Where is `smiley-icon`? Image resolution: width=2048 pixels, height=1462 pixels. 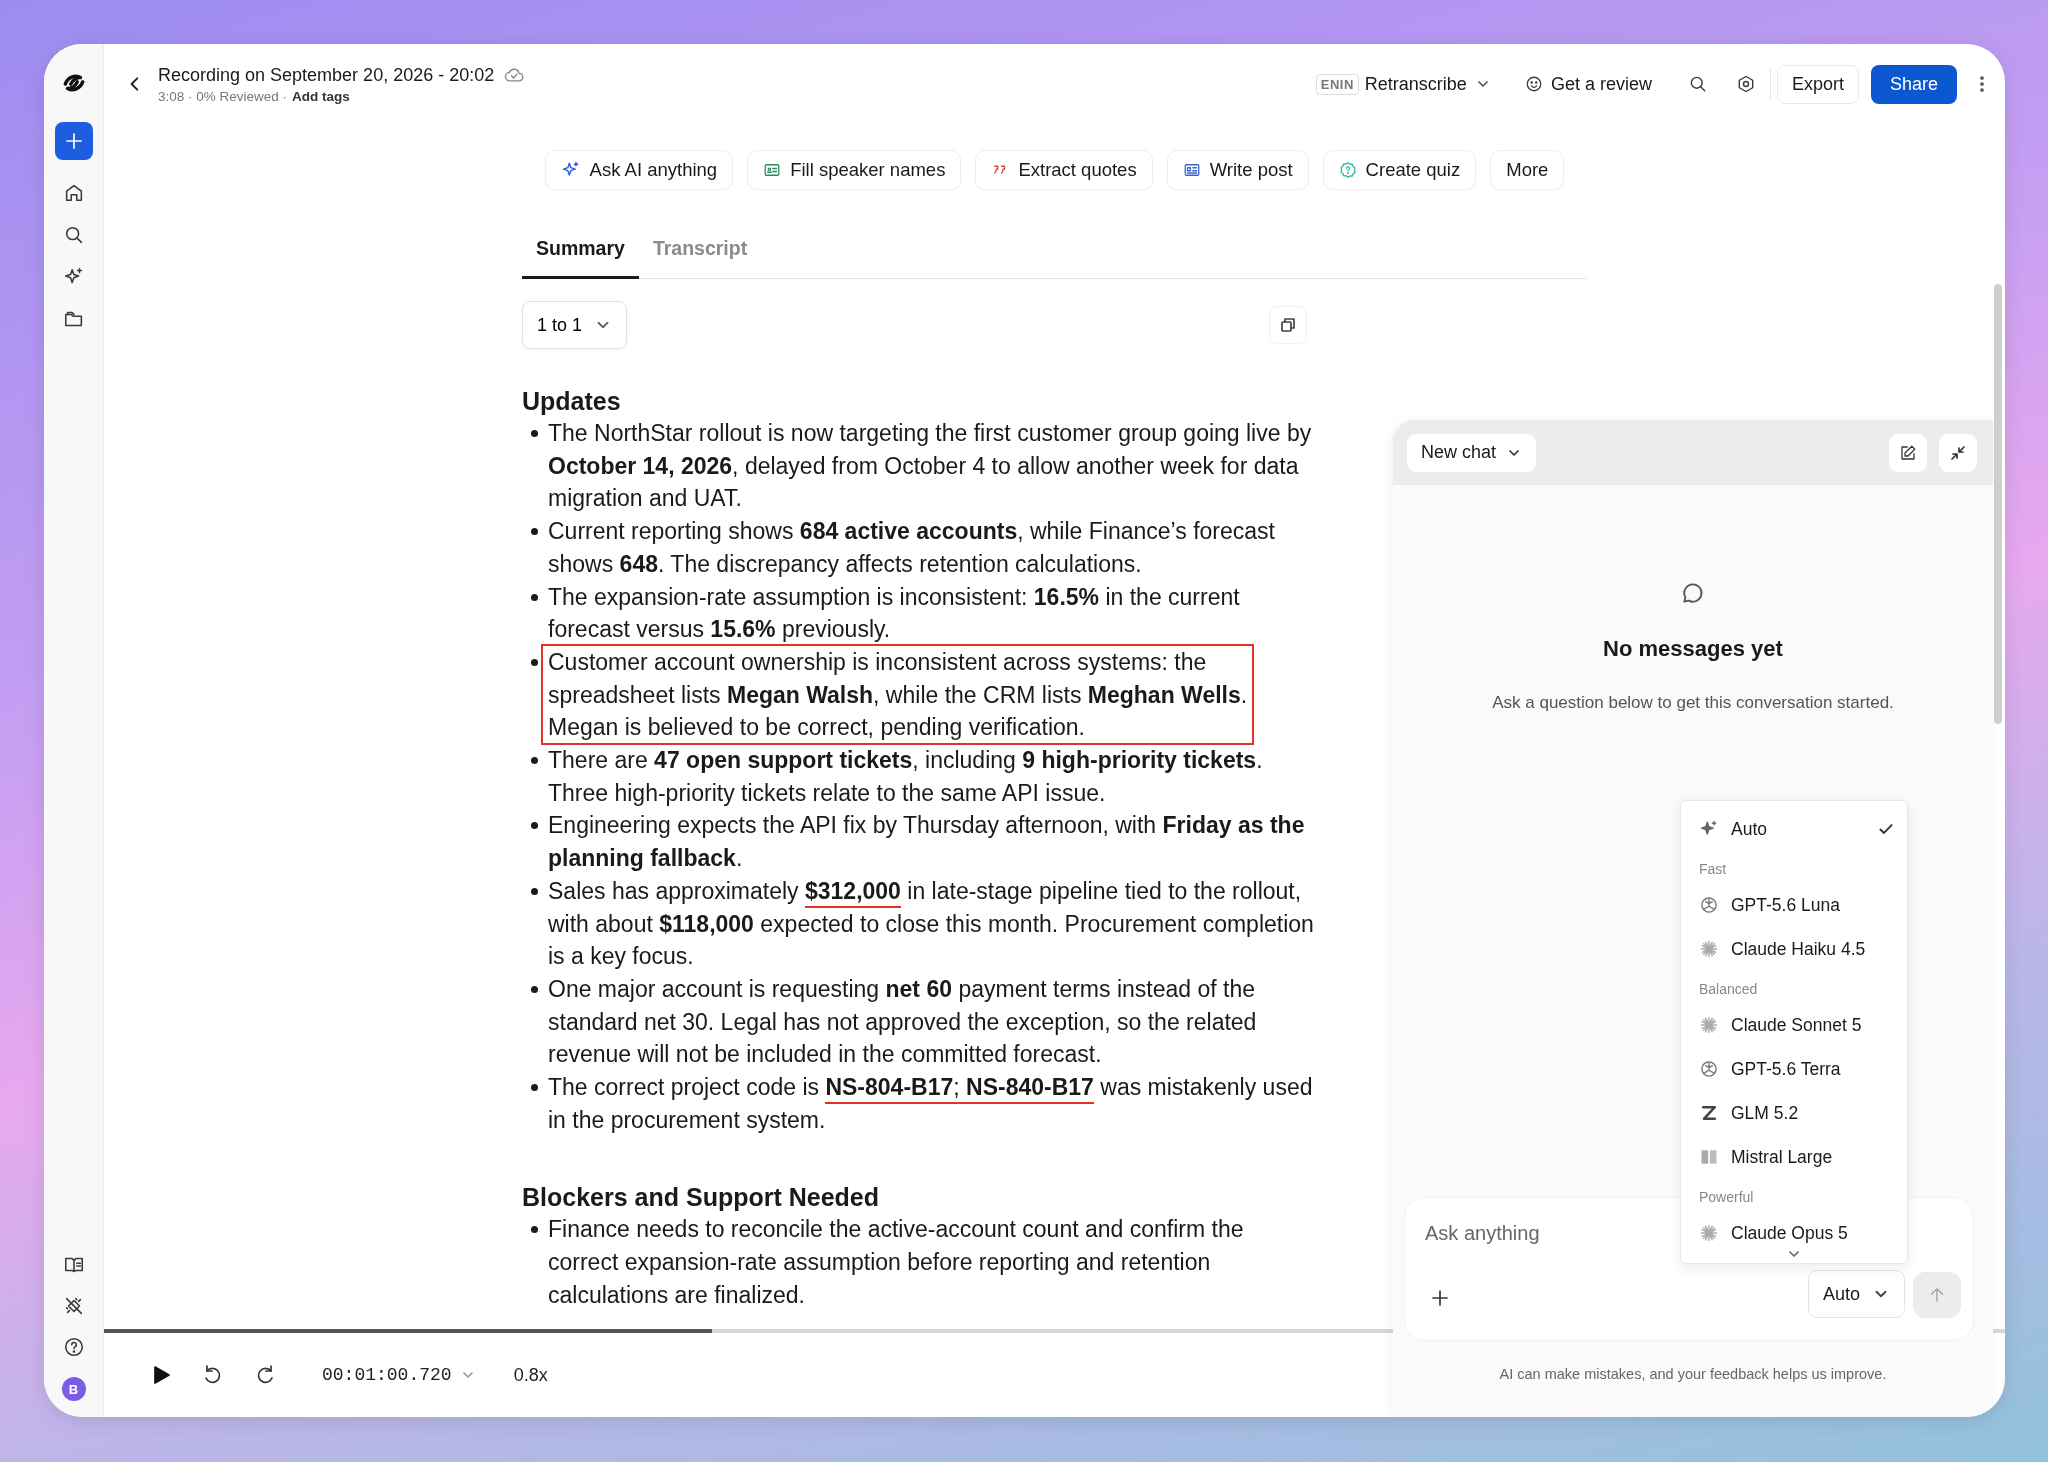
smiley-icon is located at coordinates (1533, 84).